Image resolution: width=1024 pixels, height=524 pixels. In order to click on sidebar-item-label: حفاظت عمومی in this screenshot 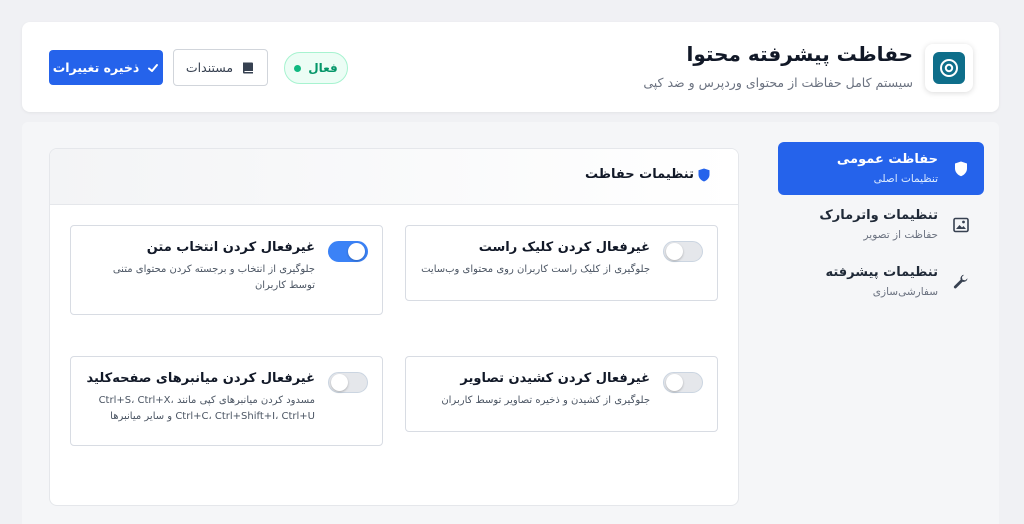, I will do `click(887, 159)`.